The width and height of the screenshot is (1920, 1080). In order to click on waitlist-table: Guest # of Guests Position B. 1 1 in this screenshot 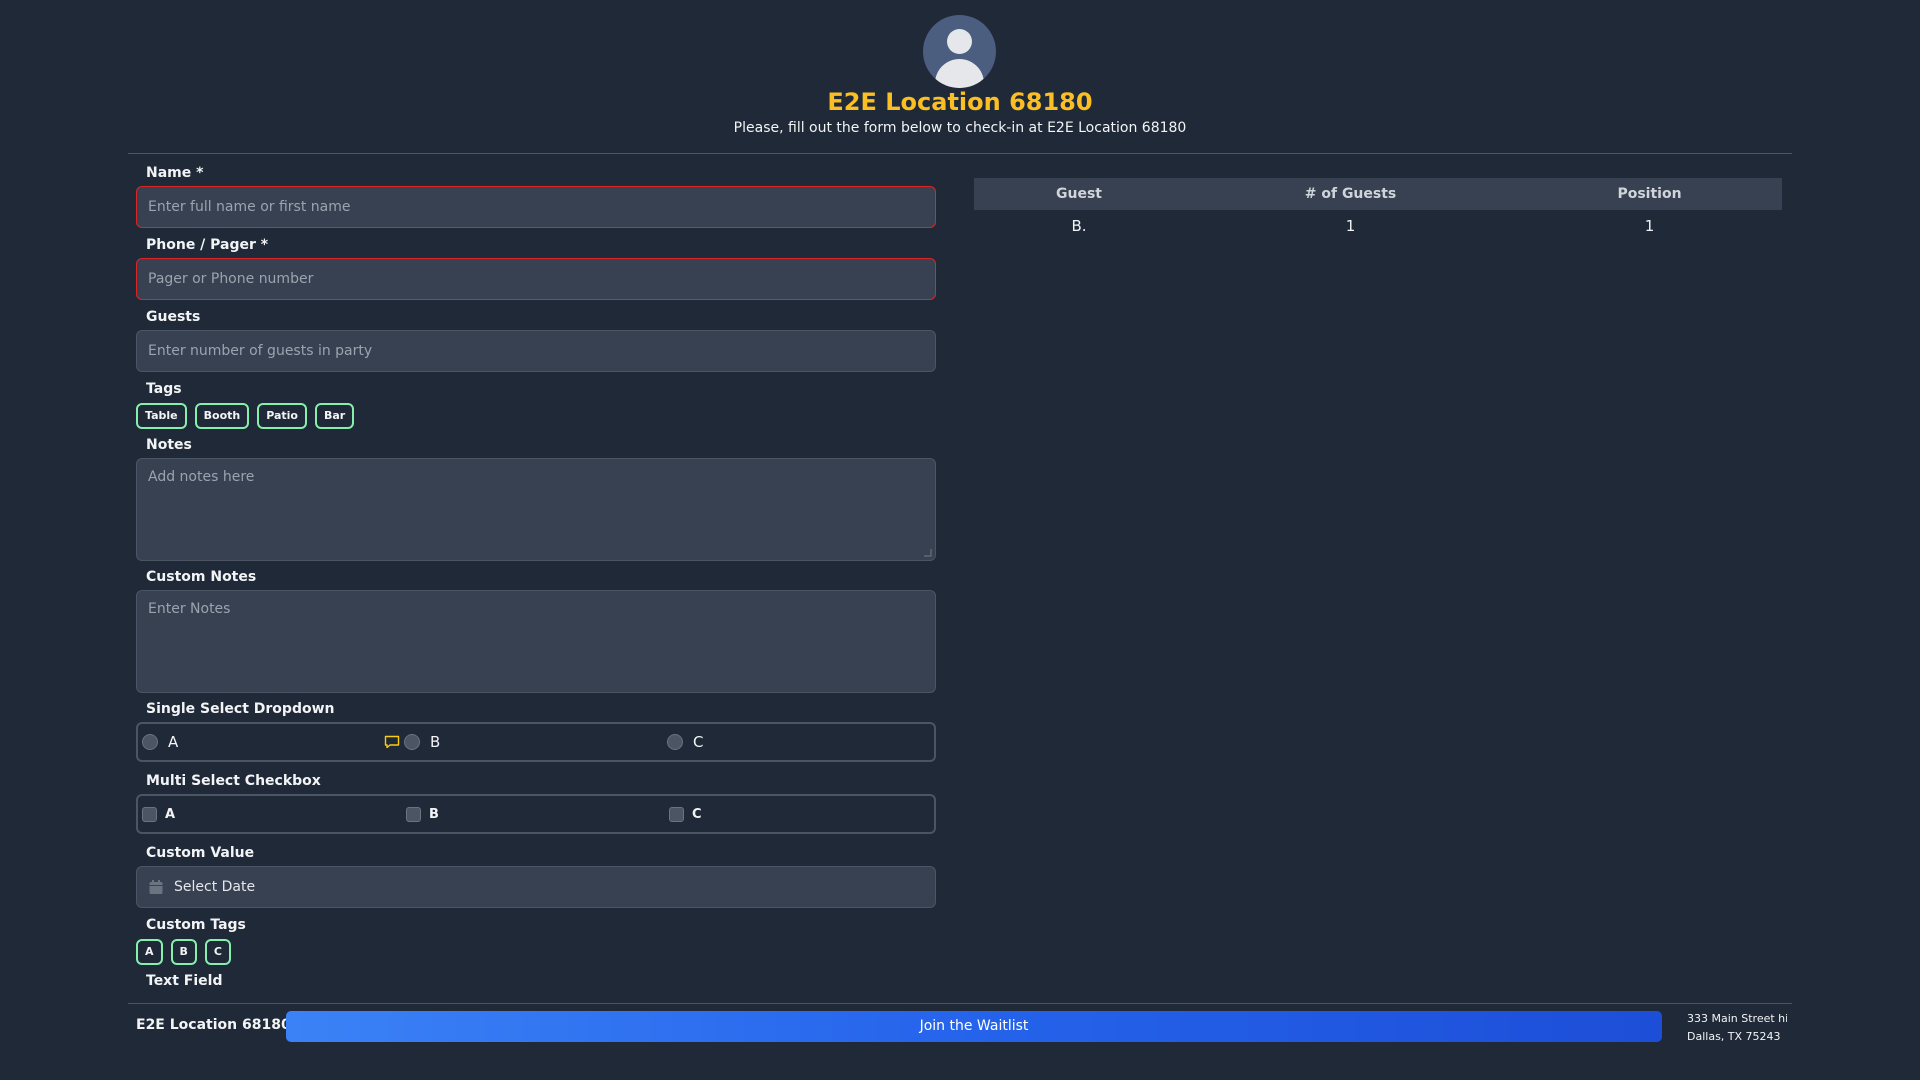, I will do `click(1378, 210)`.